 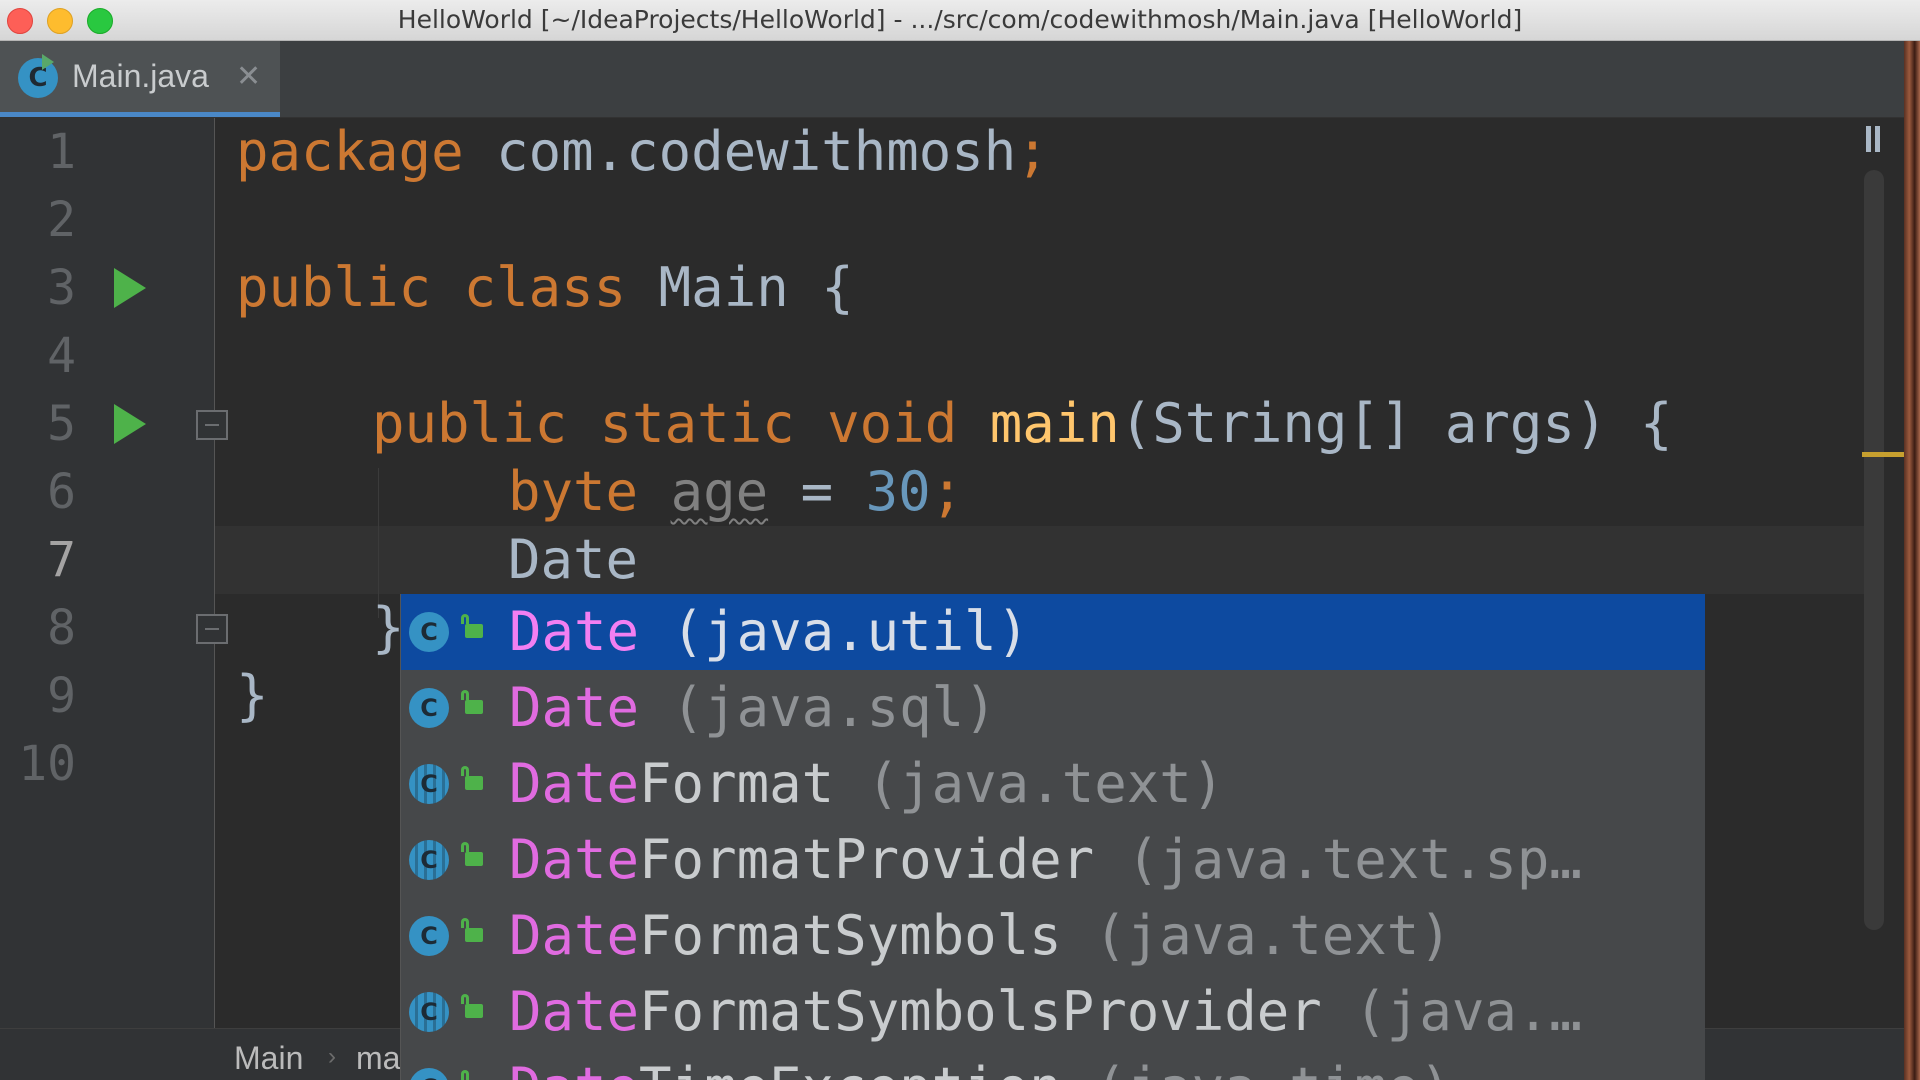 What do you see at coordinates (681, 423) in the screenshot?
I see `keyword: static` at bounding box center [681, 423].